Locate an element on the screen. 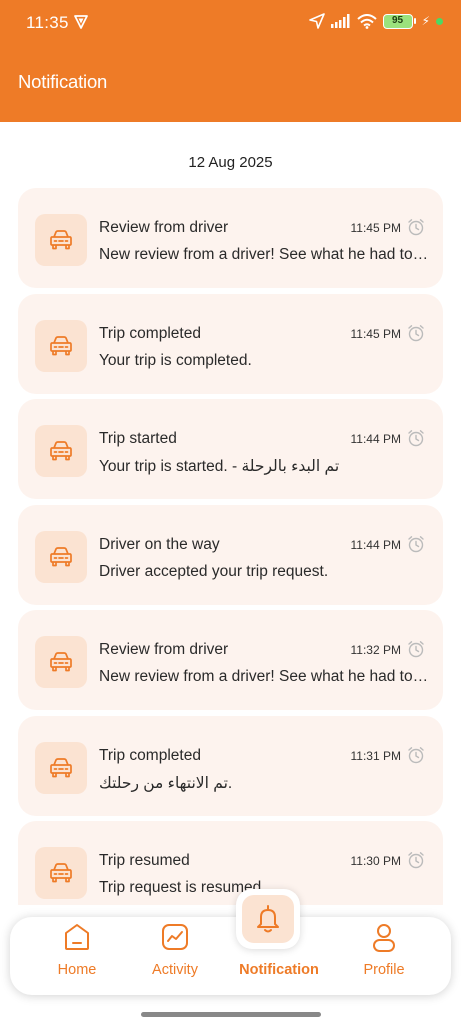  privacy-dot is located at coordinates (439, 21).